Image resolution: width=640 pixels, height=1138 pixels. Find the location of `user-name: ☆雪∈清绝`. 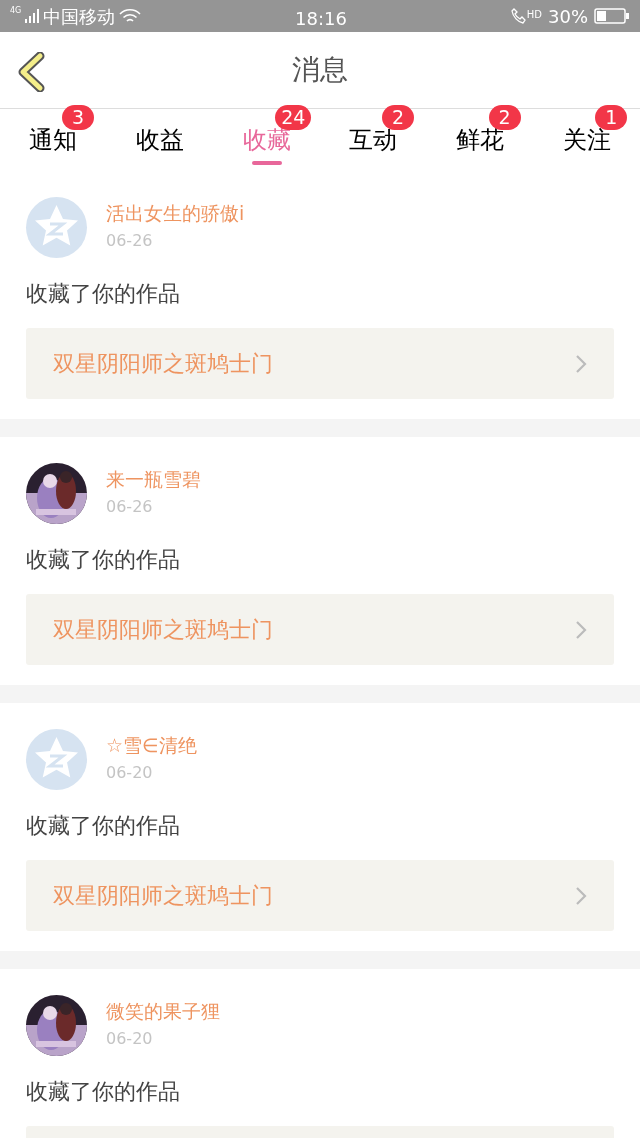

user-name: ☆雪∈清绝 is located at coordinates (151, 745).